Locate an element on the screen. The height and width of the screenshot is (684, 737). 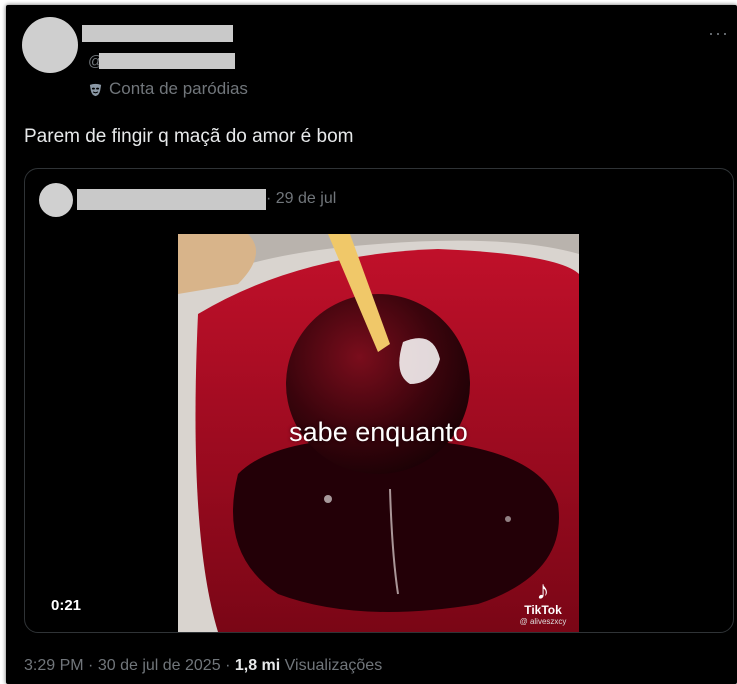
author-avatar is located at coordinates (50, 45).